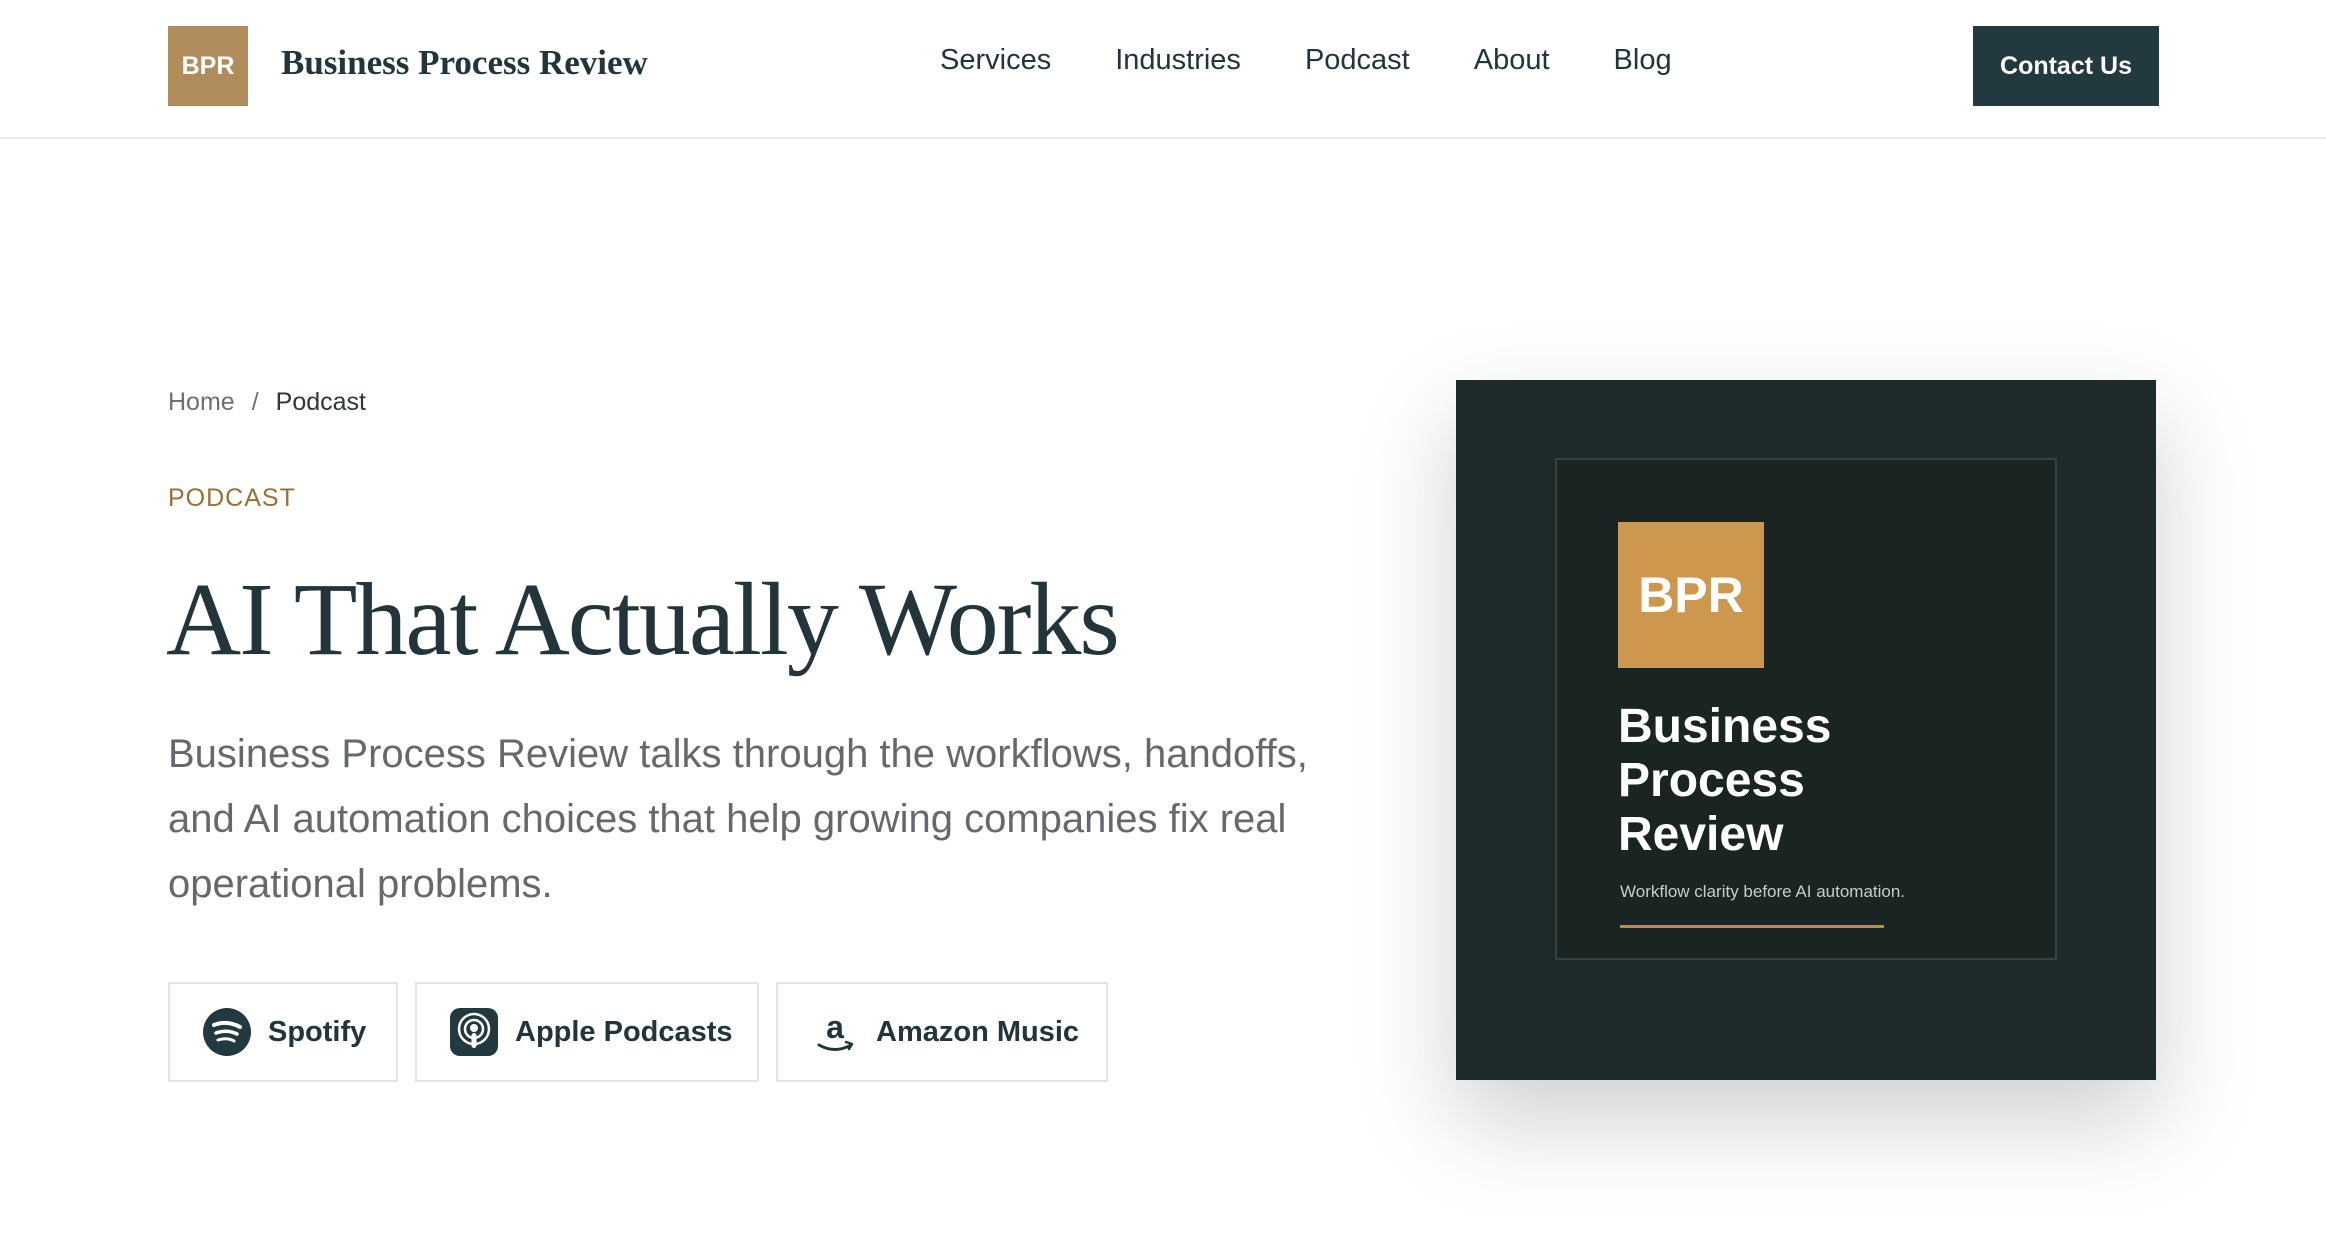  I want to click on brand-logo-link: BPR Business Process Review, so click(408, 66).